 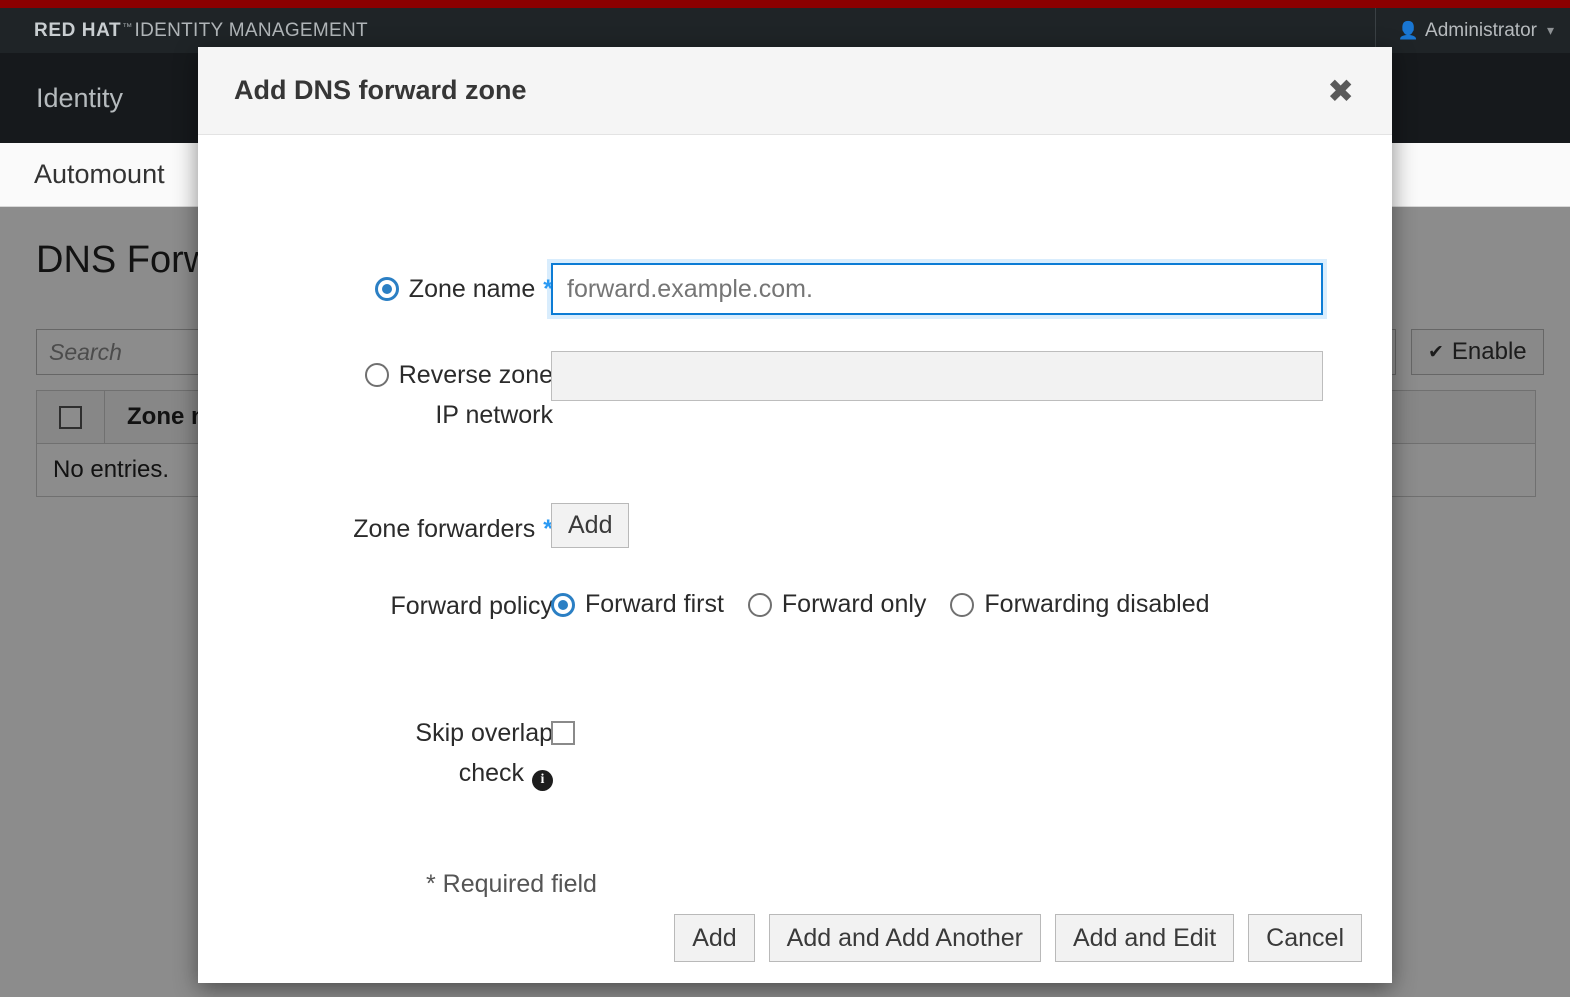 What do you see at coordinates (376, 375) in the screenshot?
I see `reverse-zone-radio` at bounding box center [376, 375].